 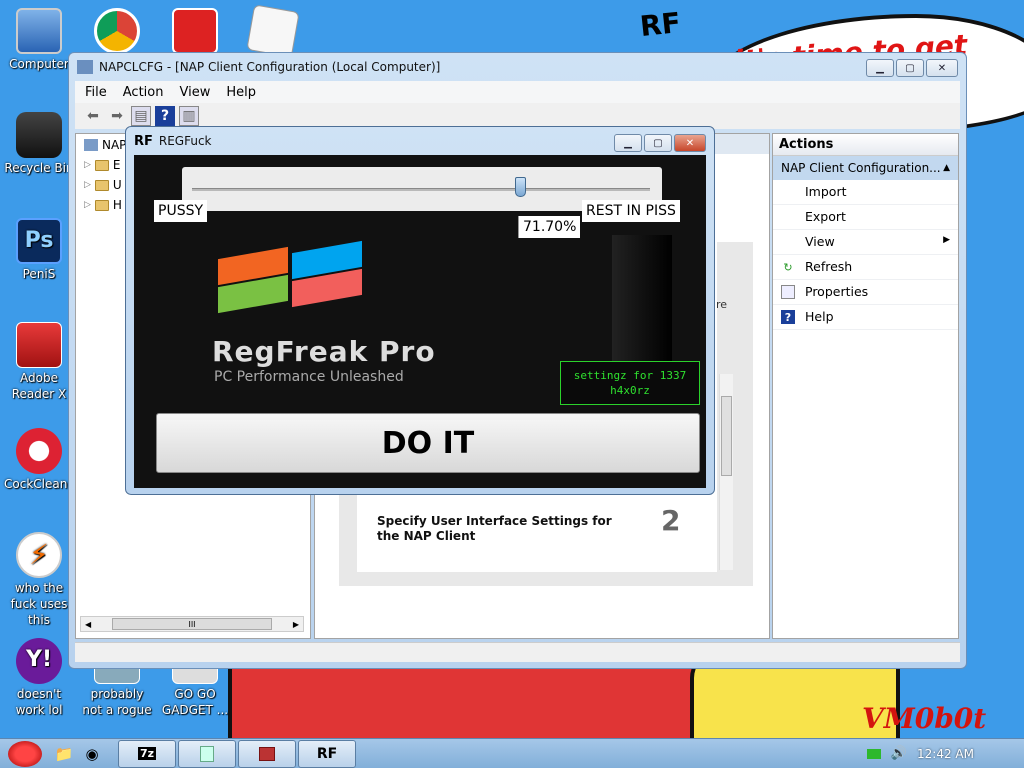 I want to click on desktop-icon-chrome, so click(x=117, y=32).